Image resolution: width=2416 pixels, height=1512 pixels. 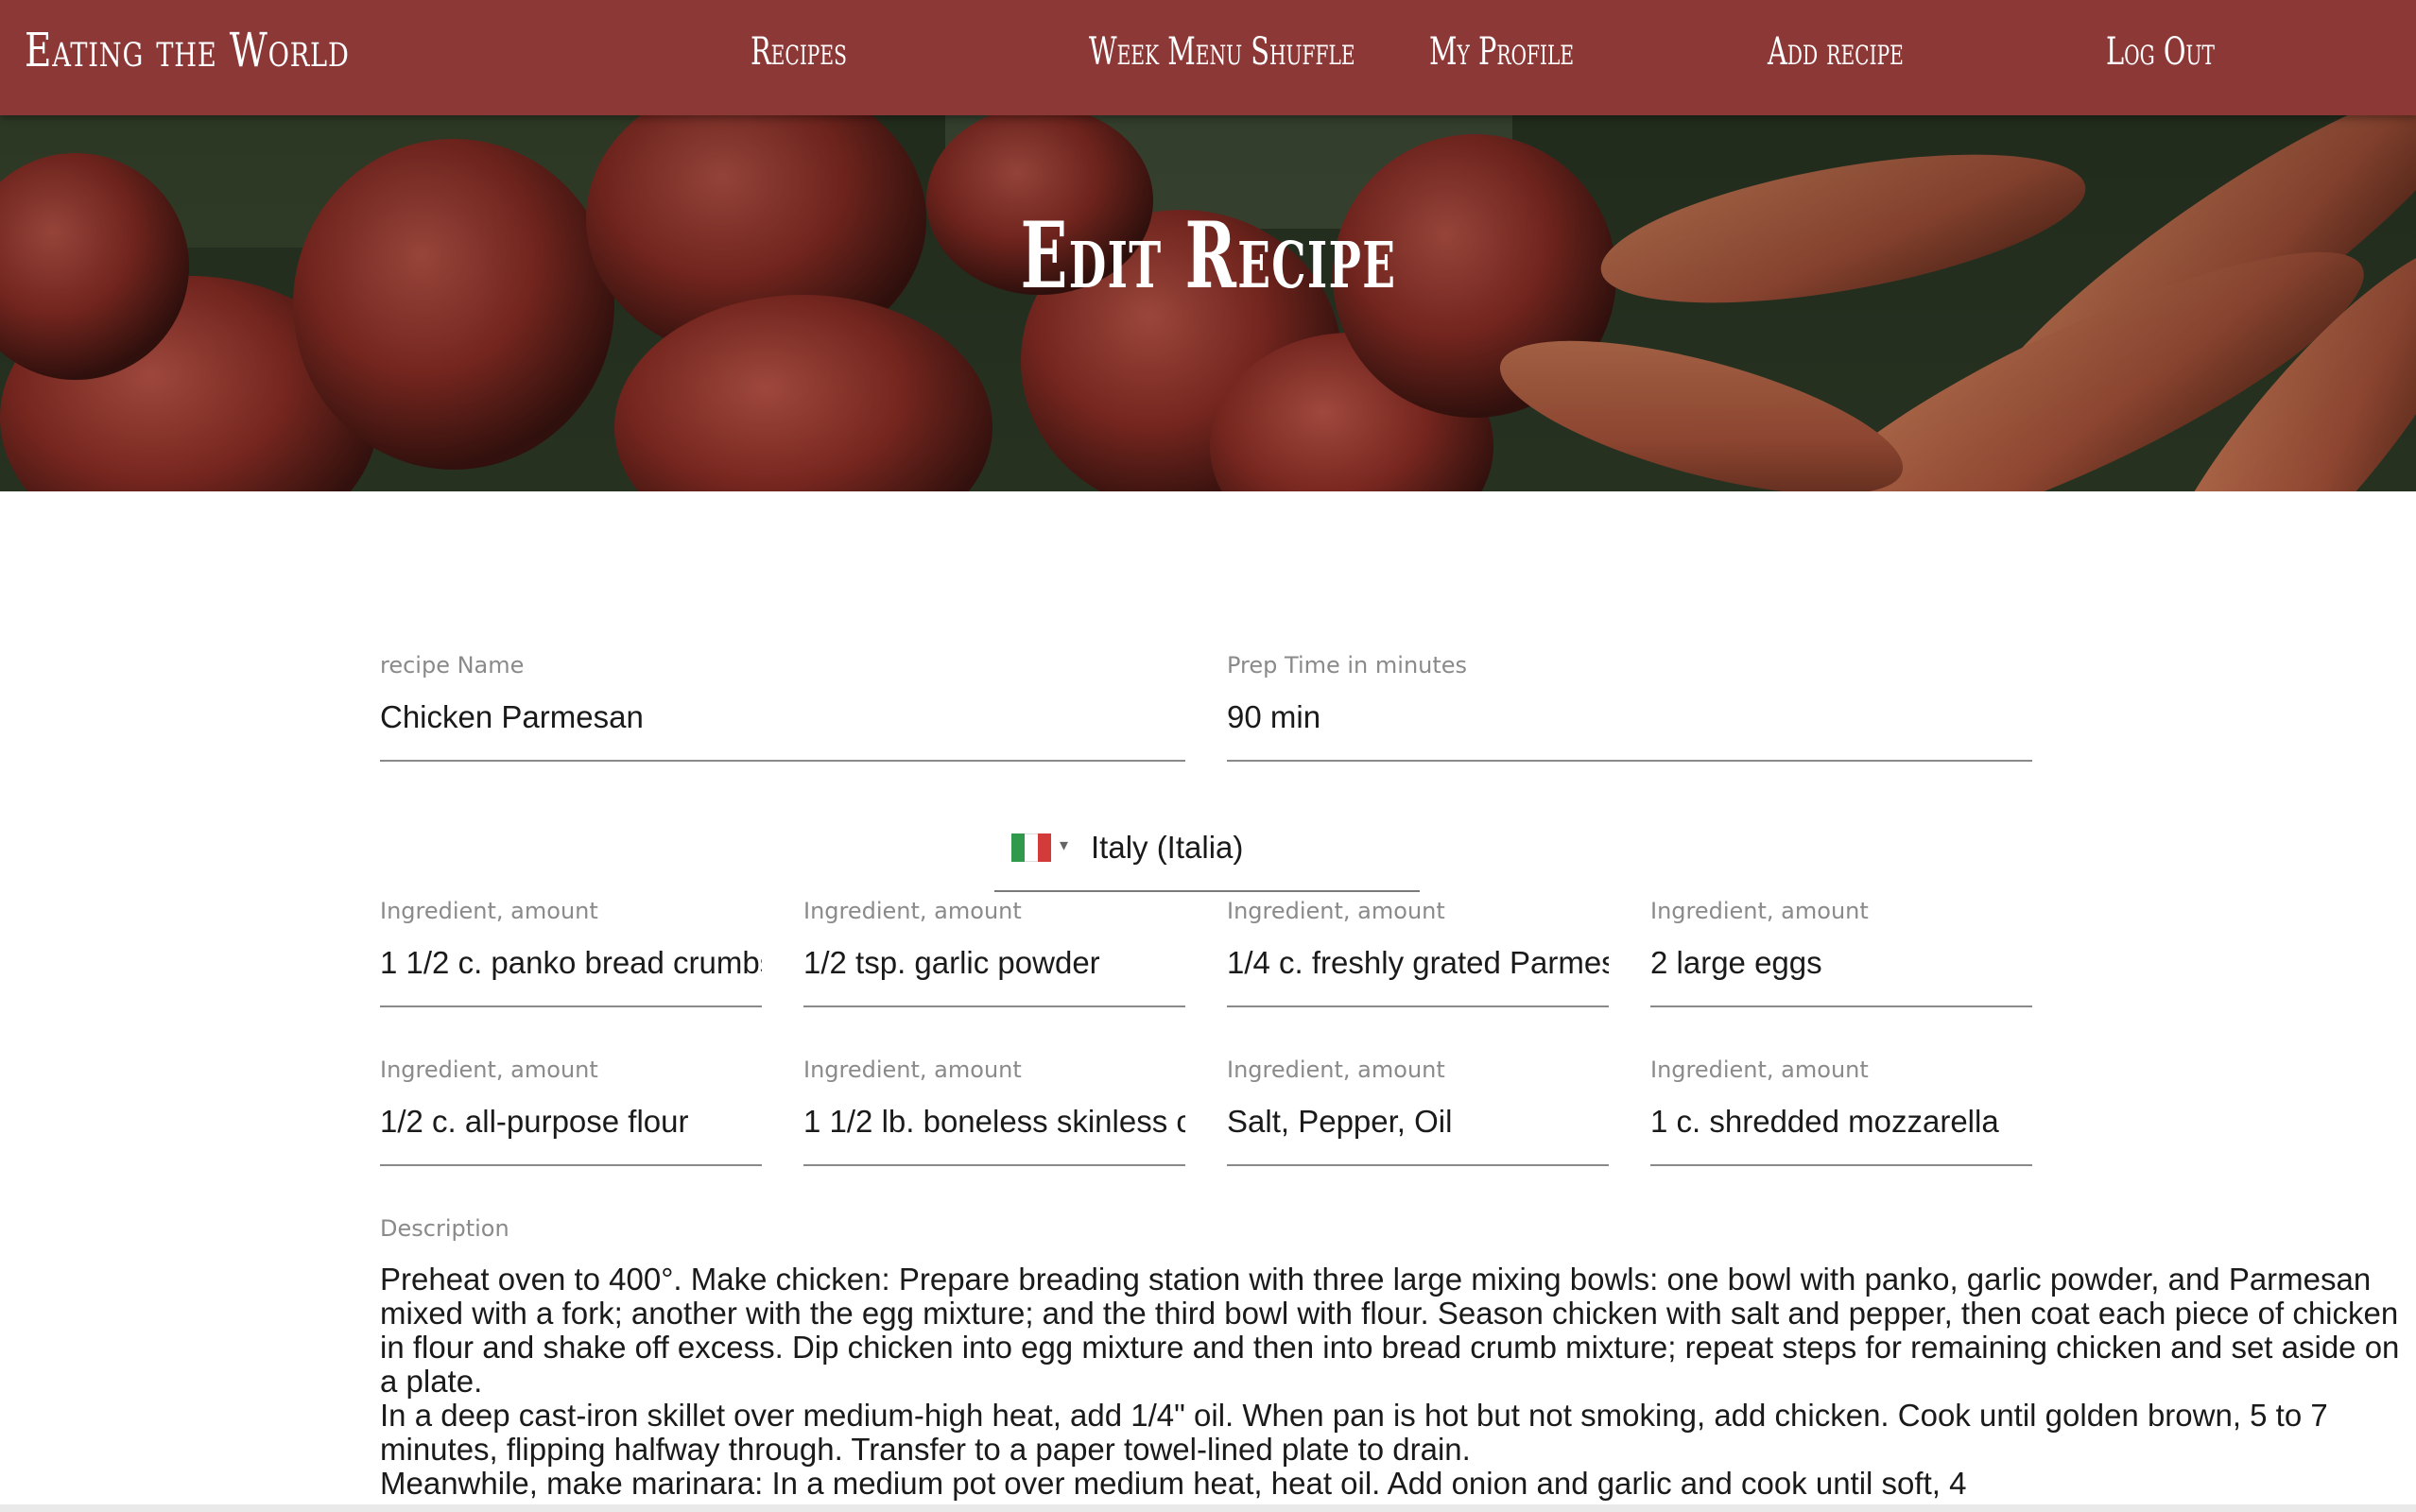 What do you see at coordinates (187, 50) in the screenshot?
I see `brand-logo-link: Eating the World` at bounding box center [187, 50].